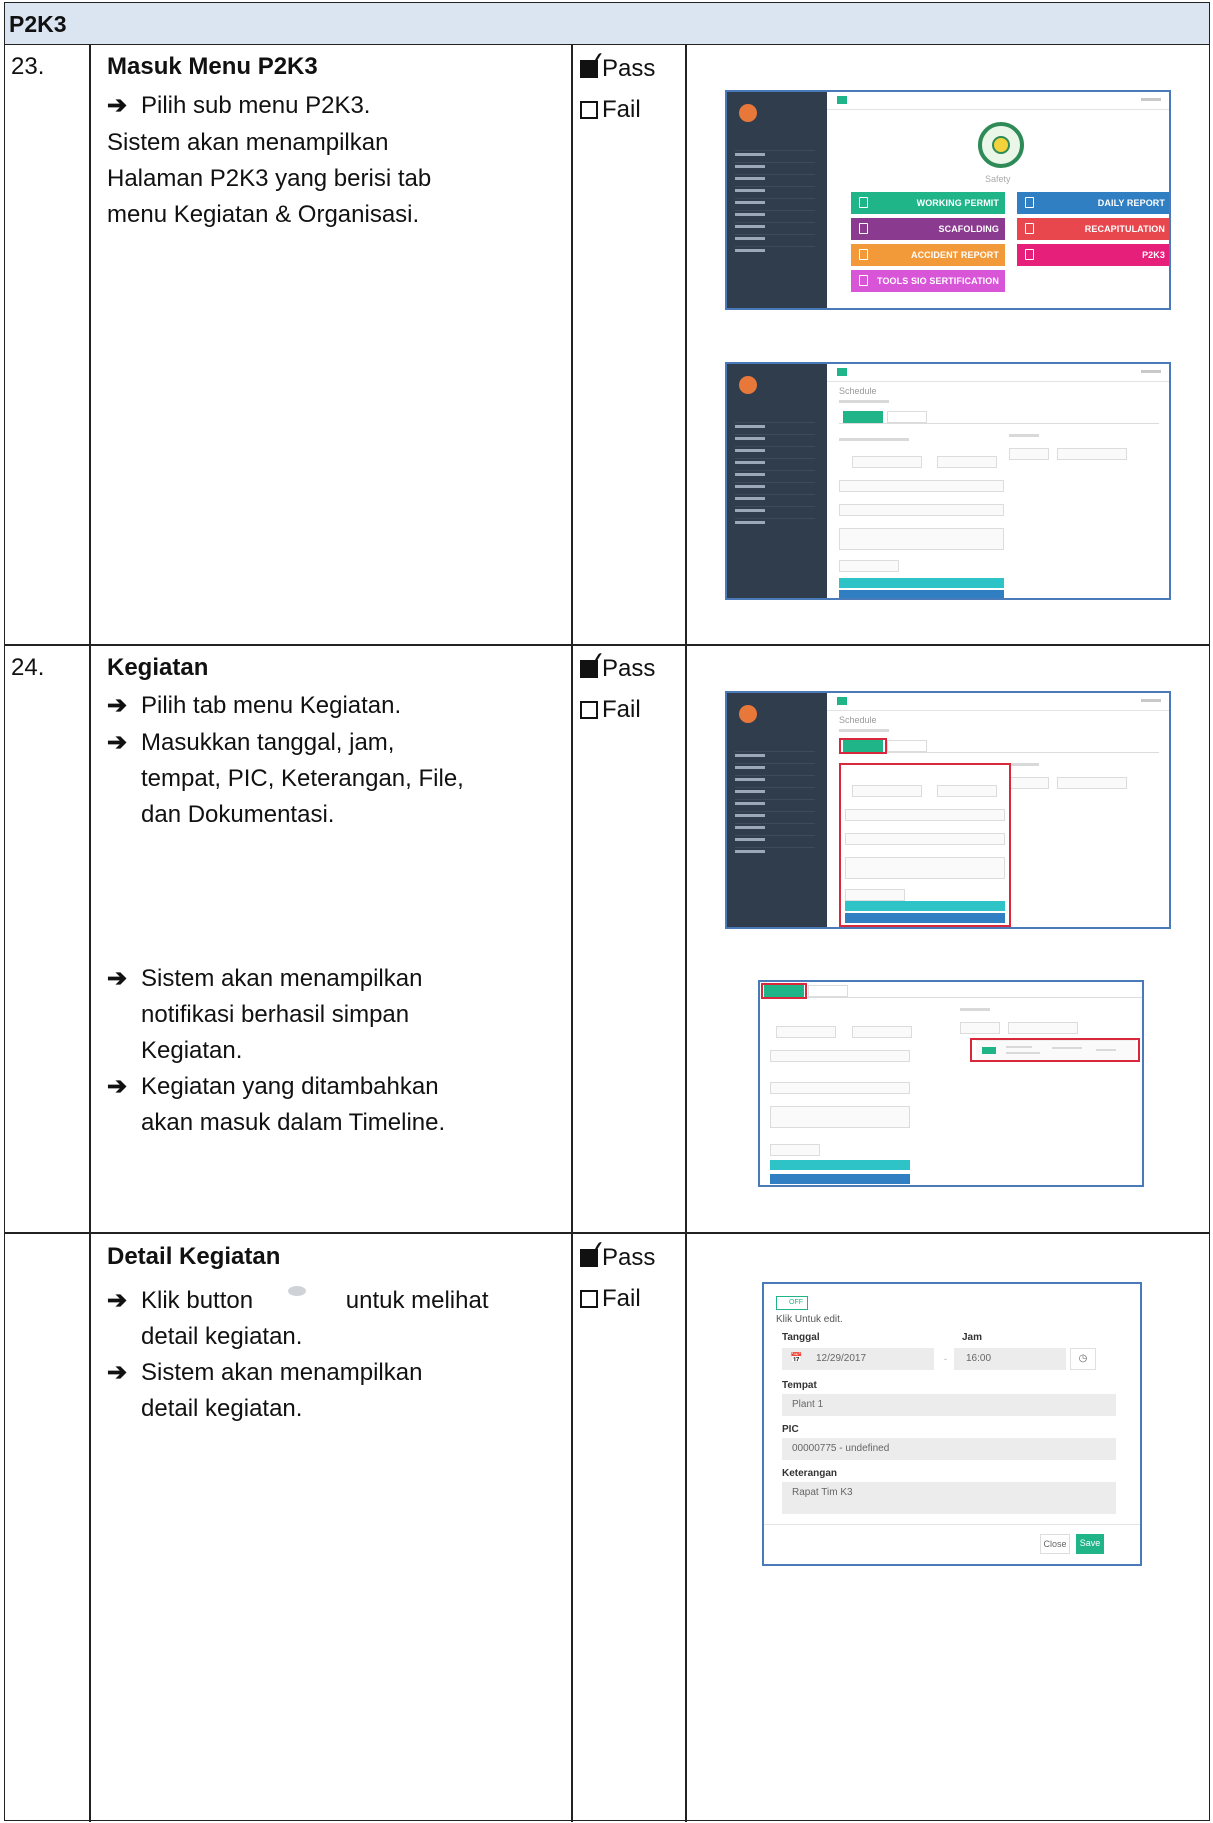 Image resolution: width=1213 pixels, height=1823 pixels. I want to click on topbar, so click(998, 101).